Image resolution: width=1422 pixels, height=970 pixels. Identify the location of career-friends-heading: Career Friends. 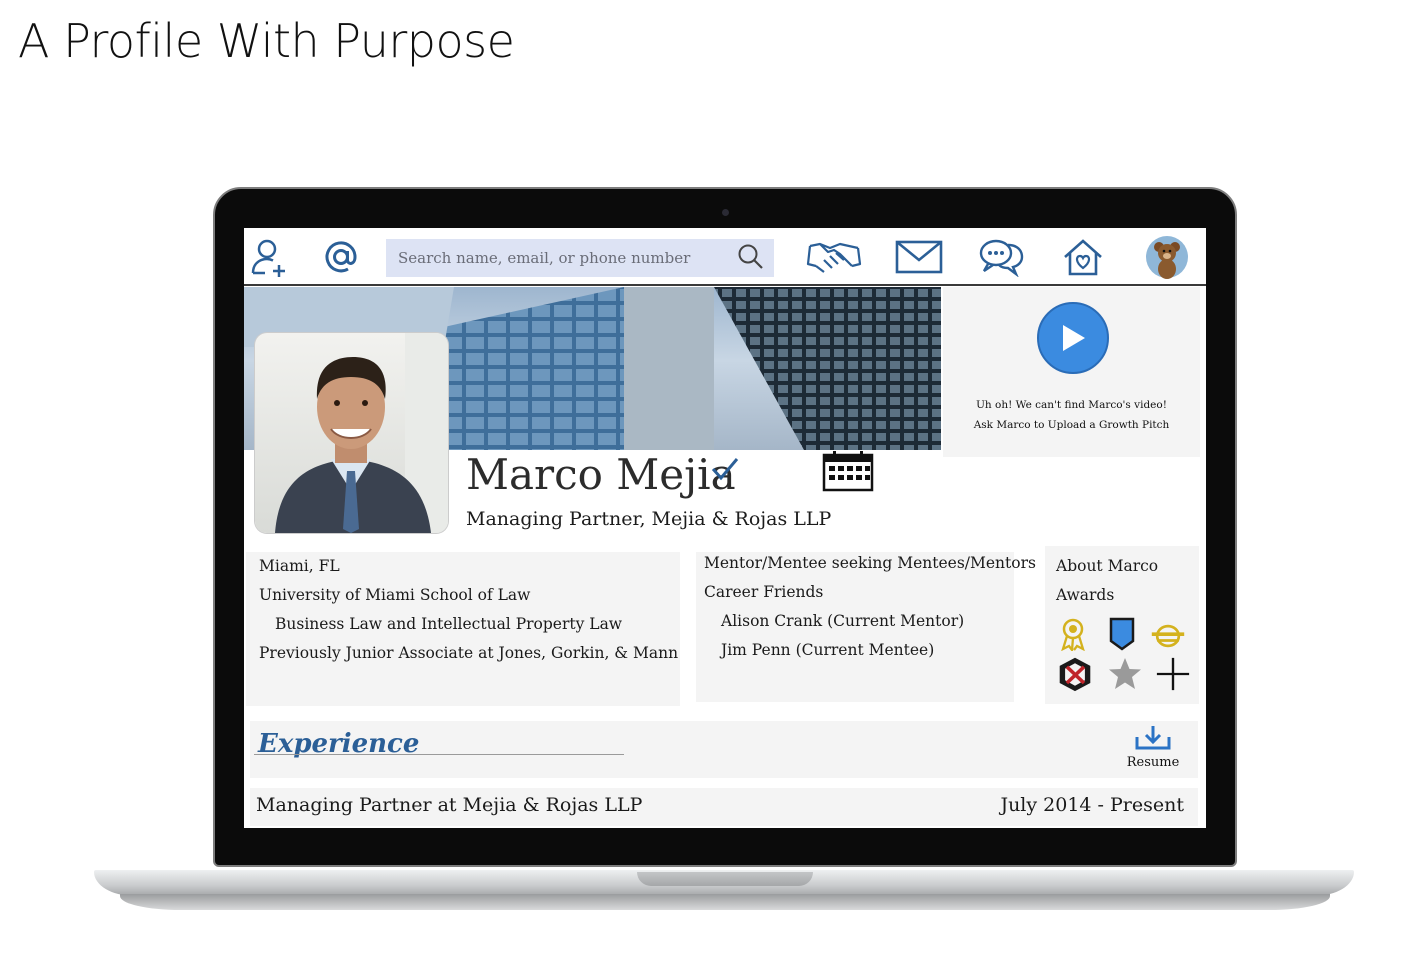
(764, 592).